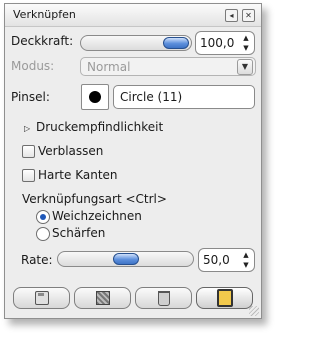 This screenshot has height=341, width=320. Describe the element at coordinates (184, 97) in the screenshot. I see `brush-name-field: Circle (11)` at that location.